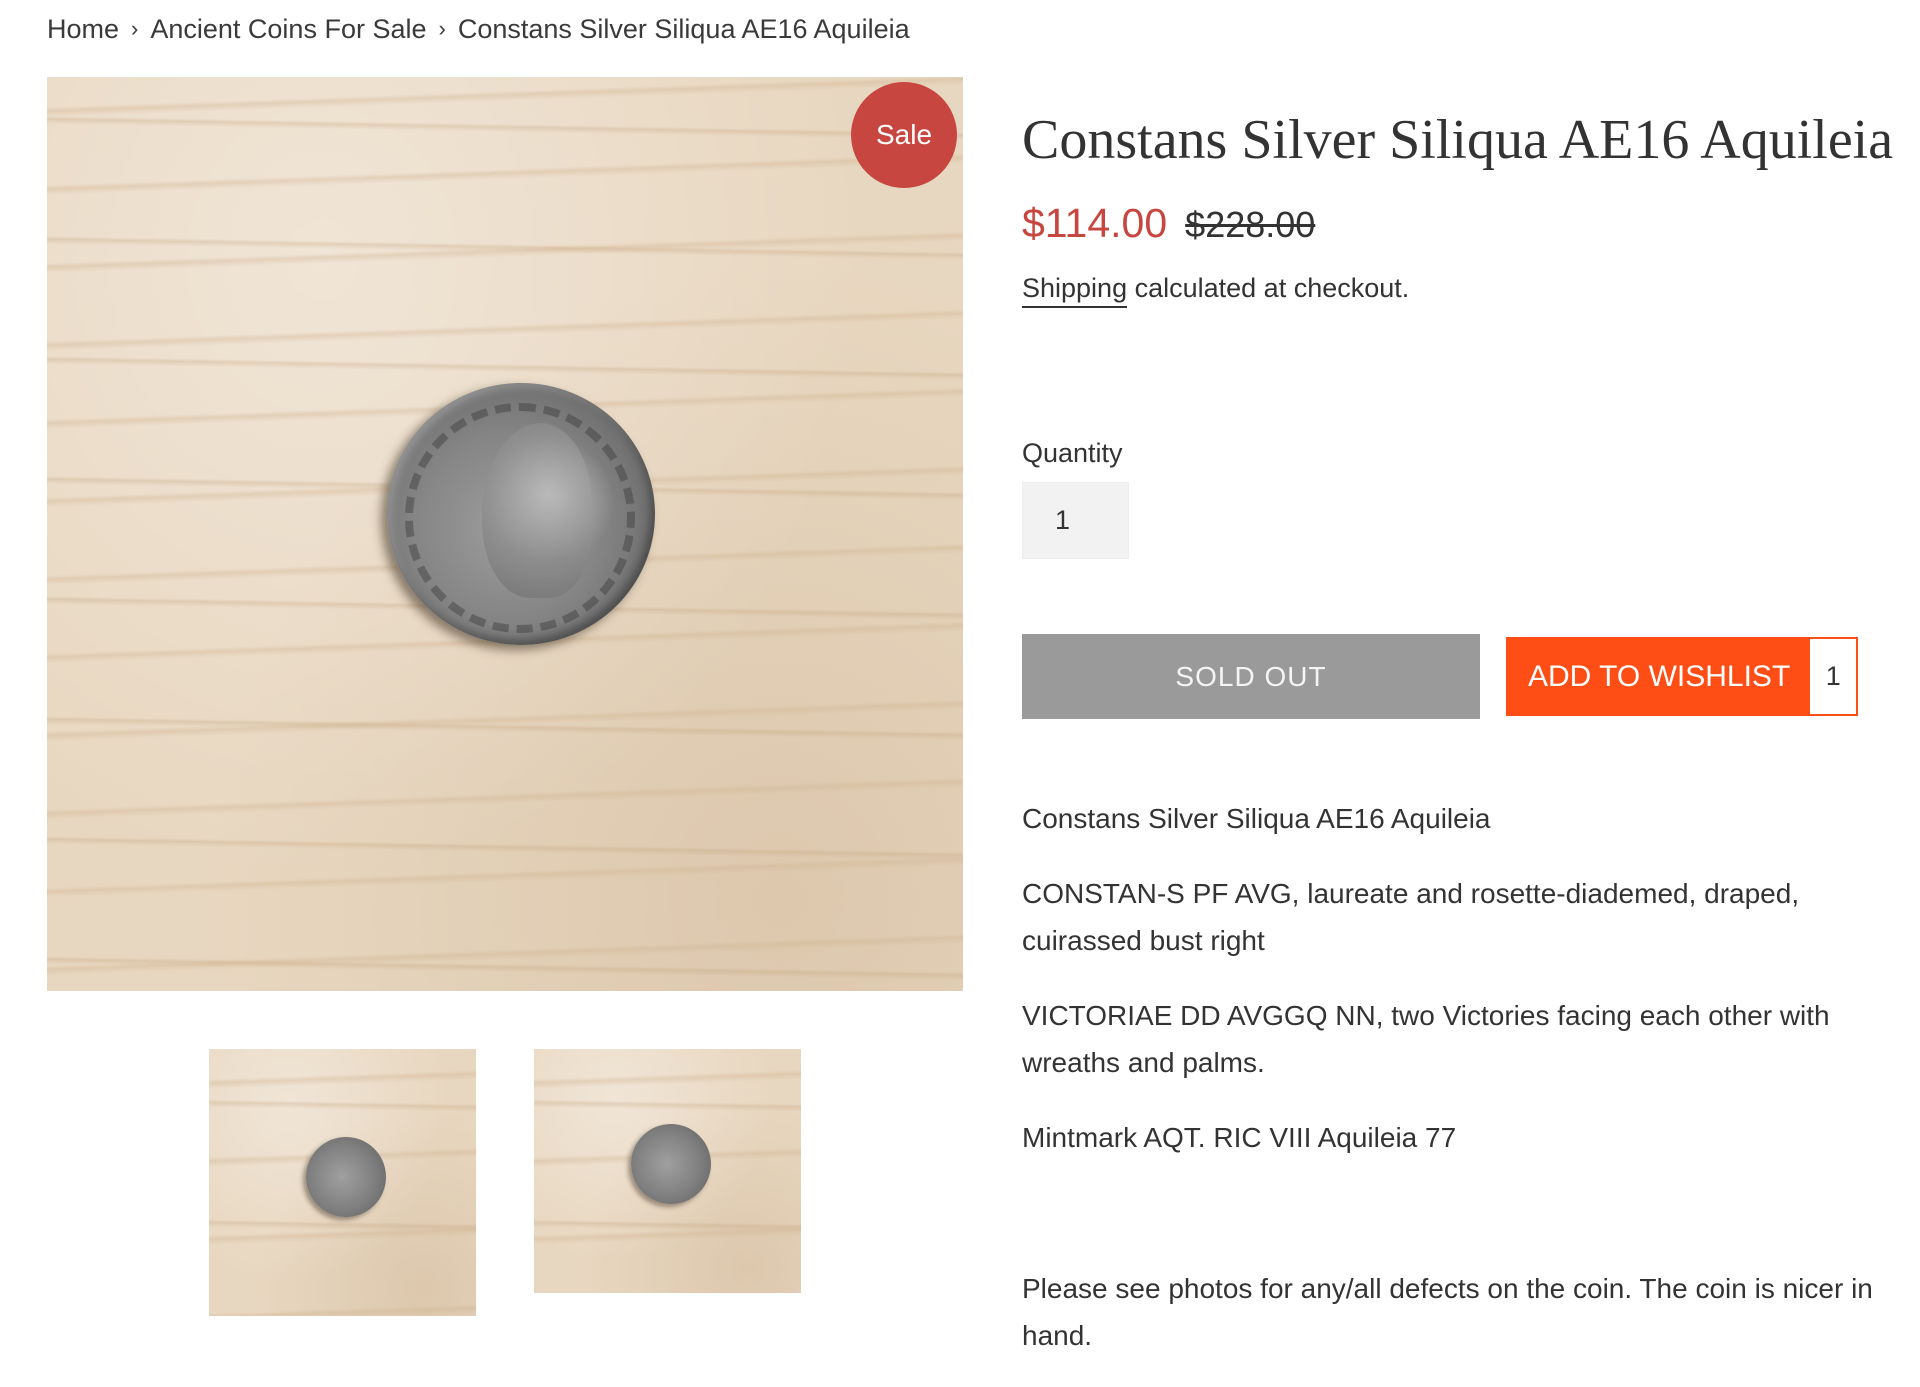 Image resolution: width=1920 pixels, height=1387 pixels. I want to click on shipping-note: Shipping calculated at checkout., so click(1216, 290).